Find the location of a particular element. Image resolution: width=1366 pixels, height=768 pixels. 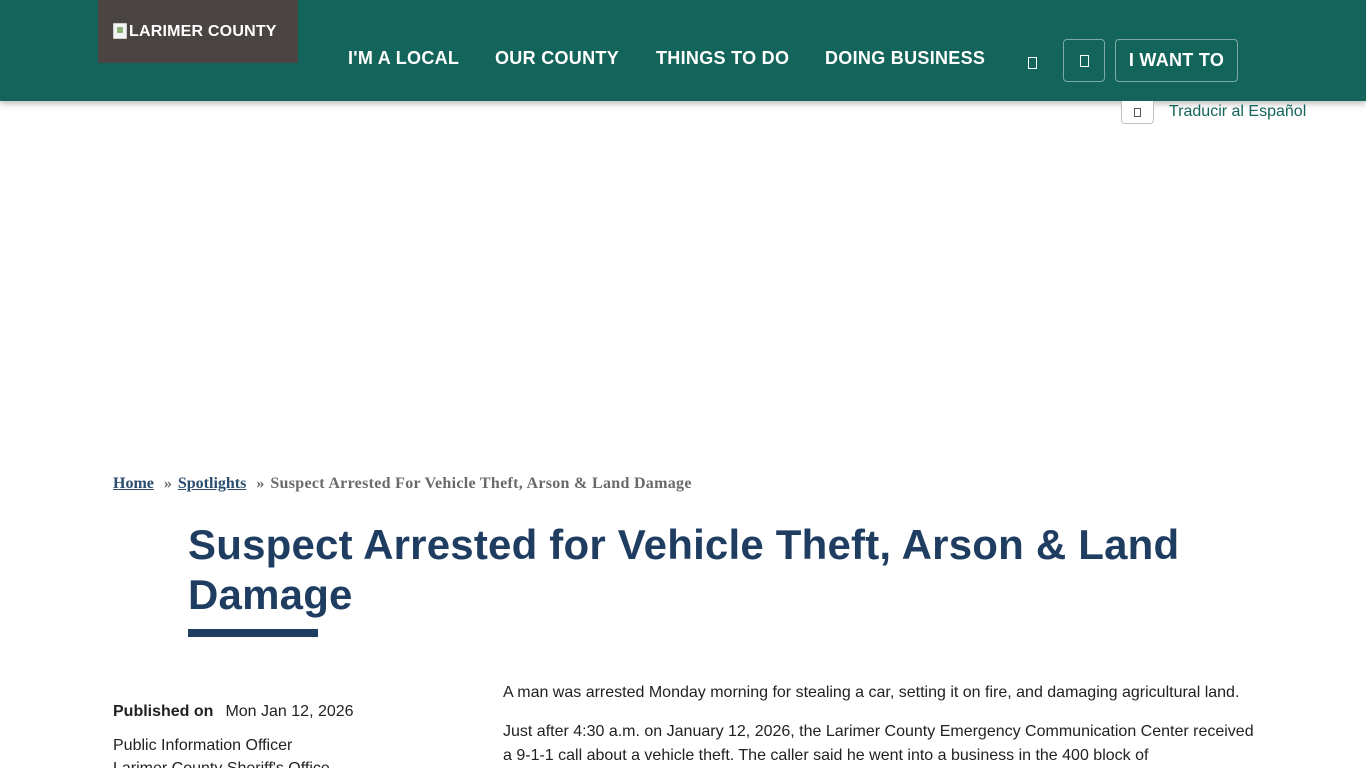

search-icon is located at coordinates (1084, 60).